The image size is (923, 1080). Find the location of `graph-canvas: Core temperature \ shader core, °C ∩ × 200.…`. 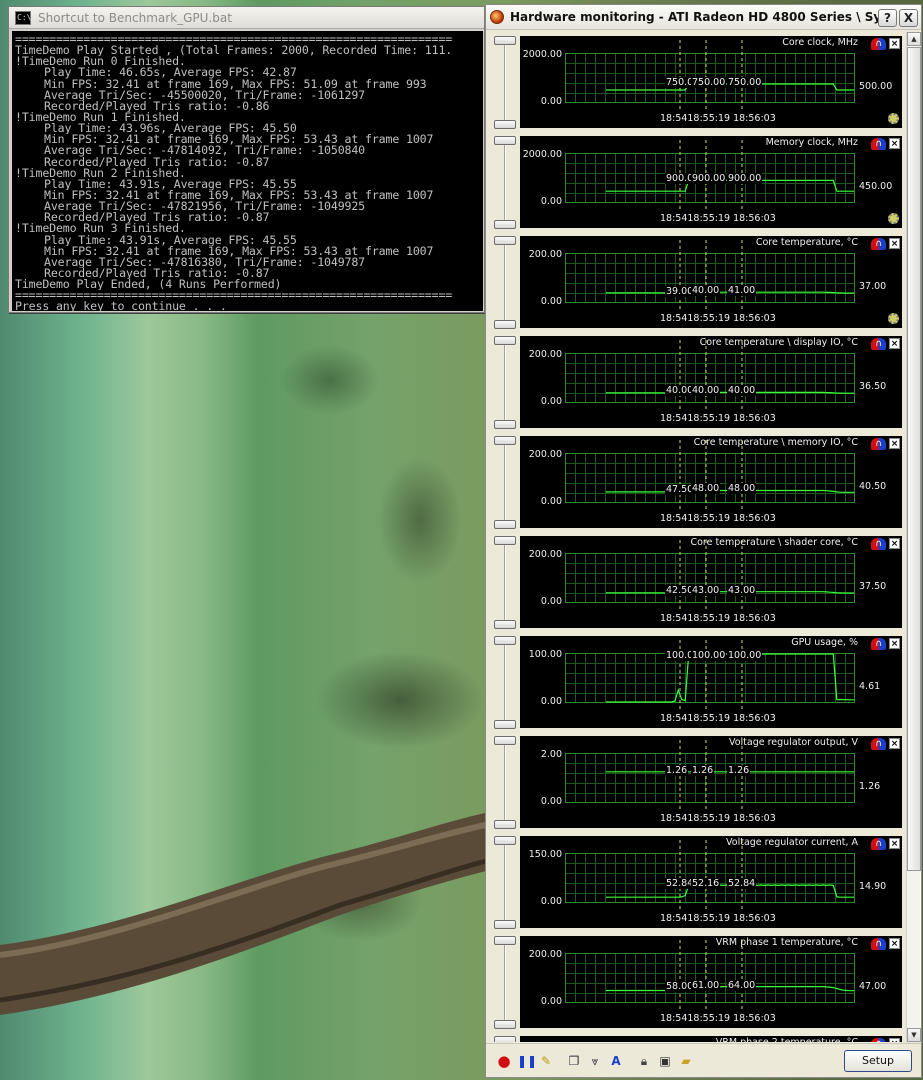

graph-canvas: Core temperature \ shader core, °C ∩ × 200.… is located at coordinates (711, 582).